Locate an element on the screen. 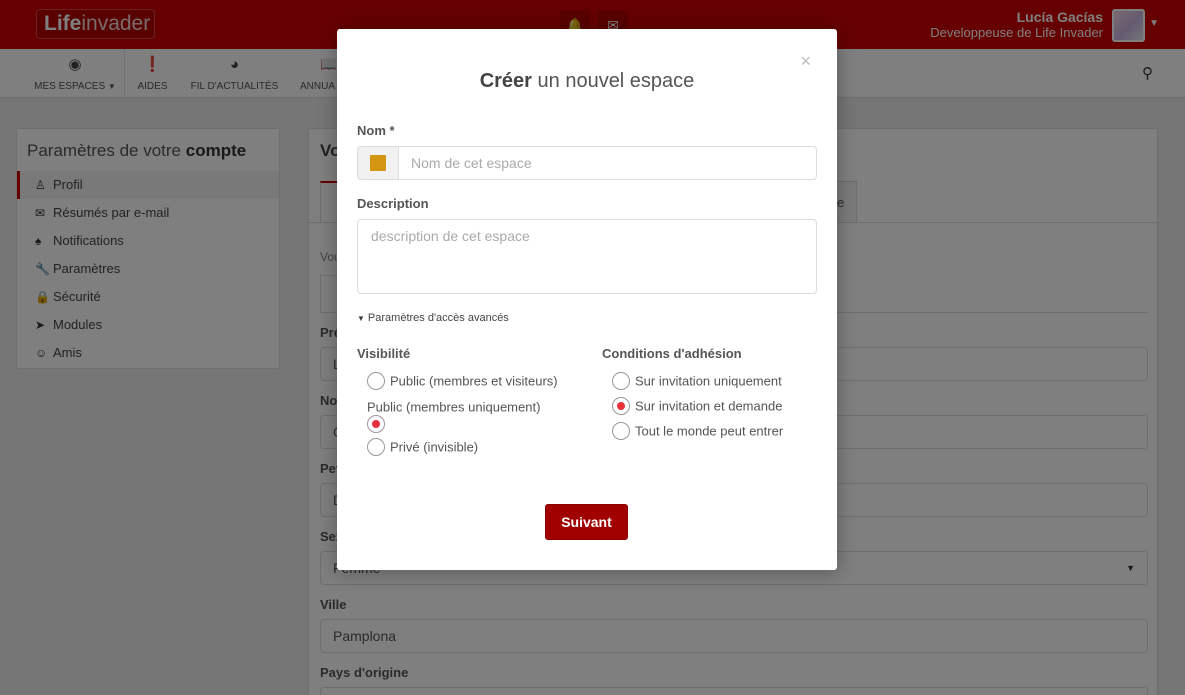 This screenshot has width=1185, height=695. close-icon: × is located at coordinates (805, 61).